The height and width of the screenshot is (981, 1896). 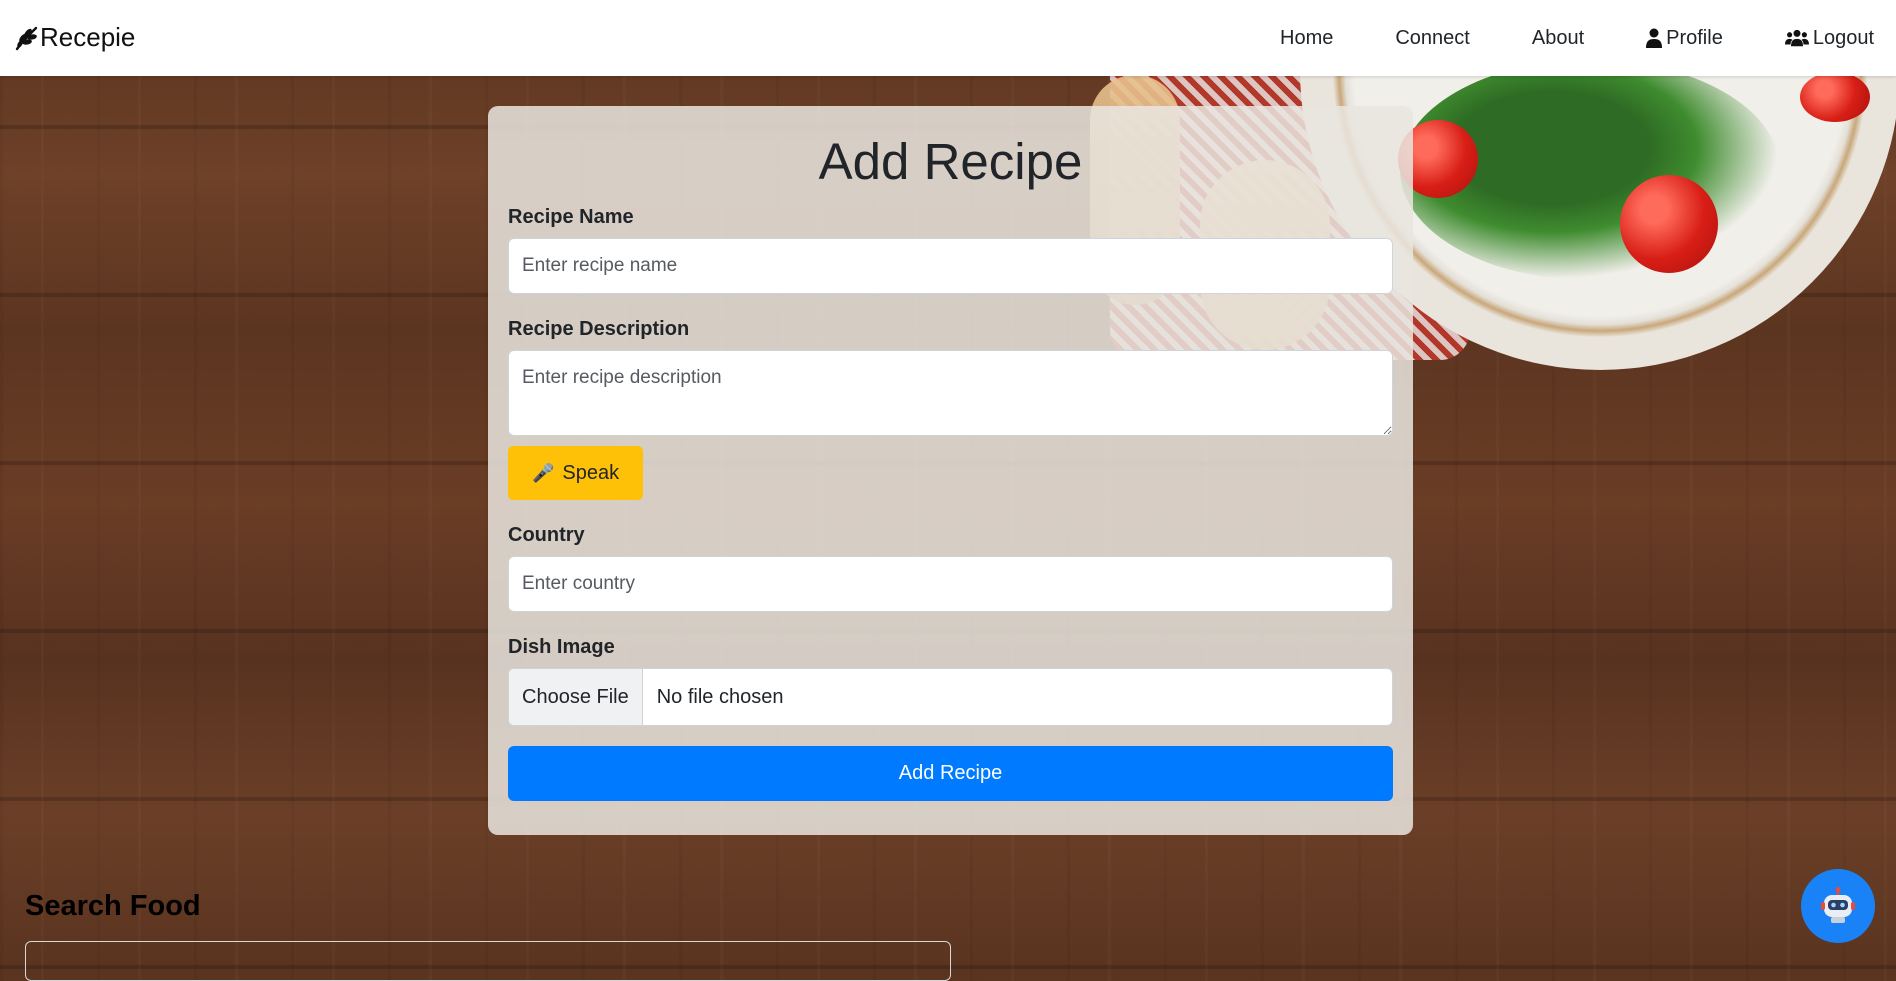 I want to click on recipe-description-label: Recipe Description, so click(x=599, y=329).